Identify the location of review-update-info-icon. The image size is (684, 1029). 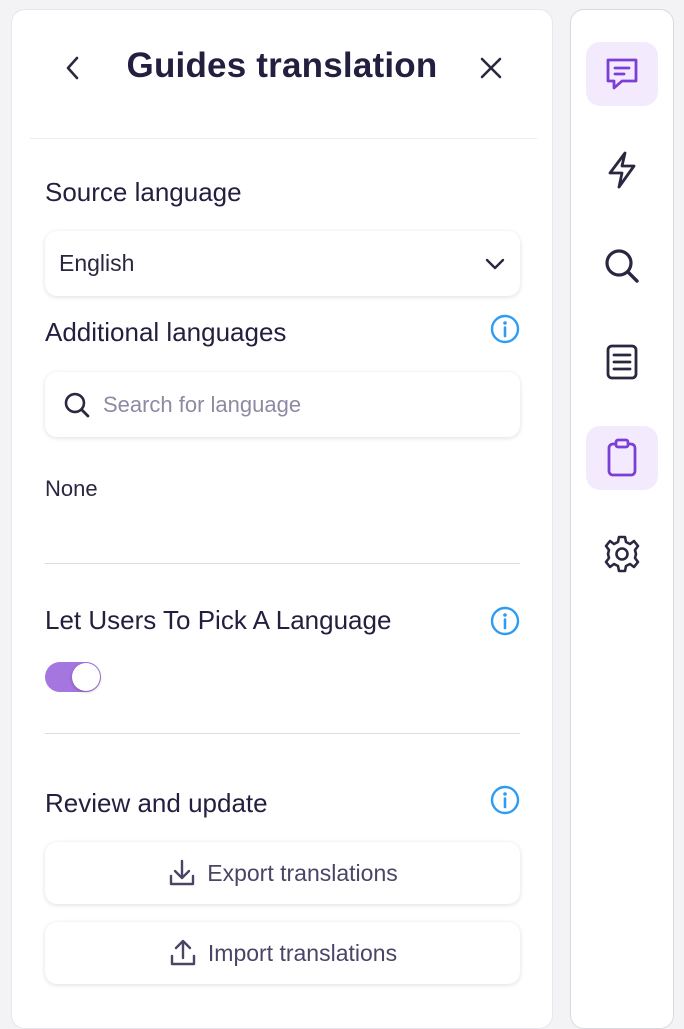
(505, 800).